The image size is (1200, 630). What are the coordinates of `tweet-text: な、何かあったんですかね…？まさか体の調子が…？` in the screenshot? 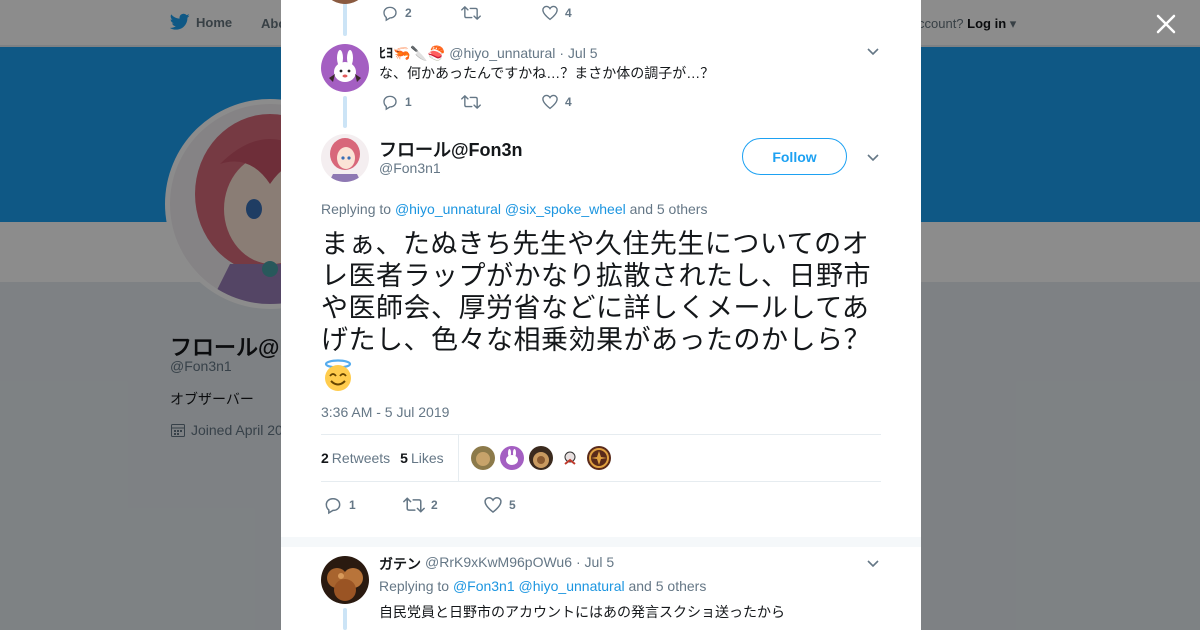 It's located at (547, 73).